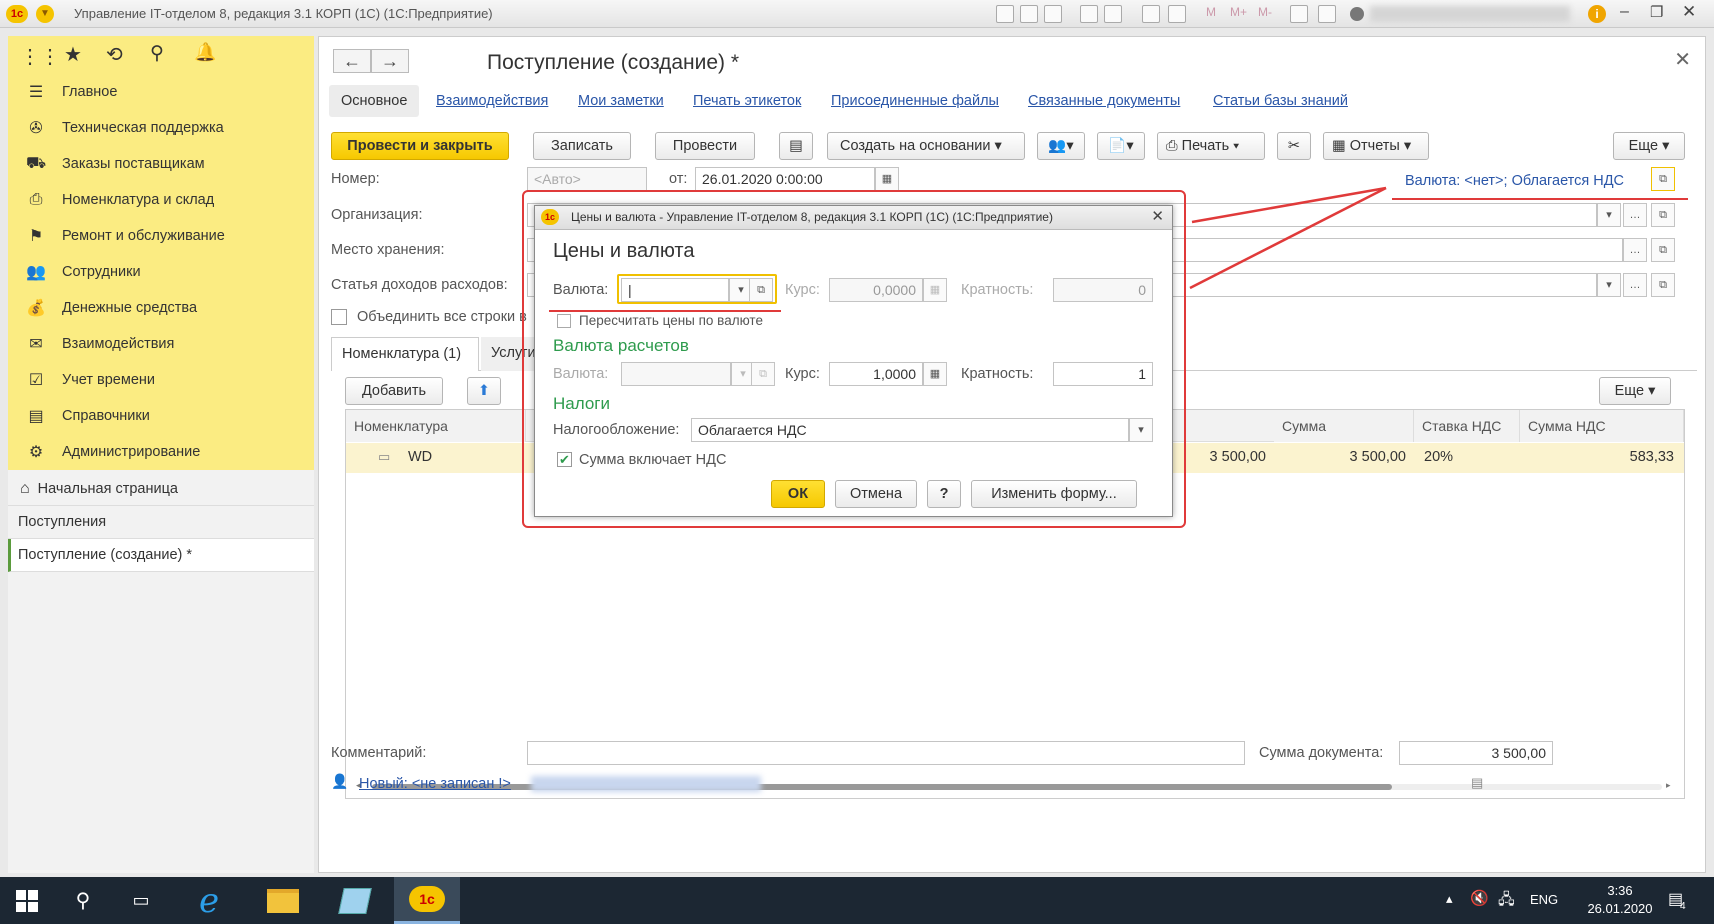  Describe the element at coordinates (1141, 430) in the screenshot. I see `dropdown-icon: ▾` at that location.